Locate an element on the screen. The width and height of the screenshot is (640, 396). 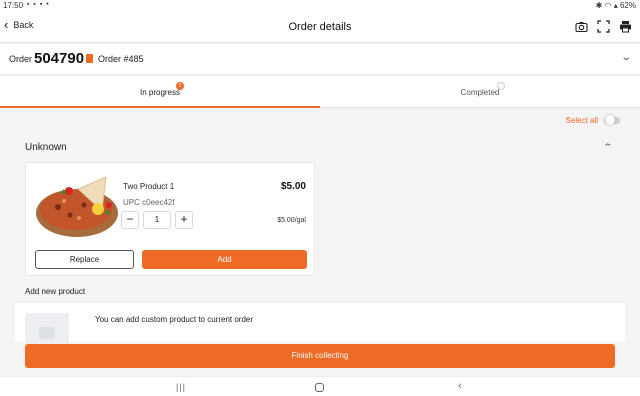
tab-label: In progress is located at coordinates (160, 92).